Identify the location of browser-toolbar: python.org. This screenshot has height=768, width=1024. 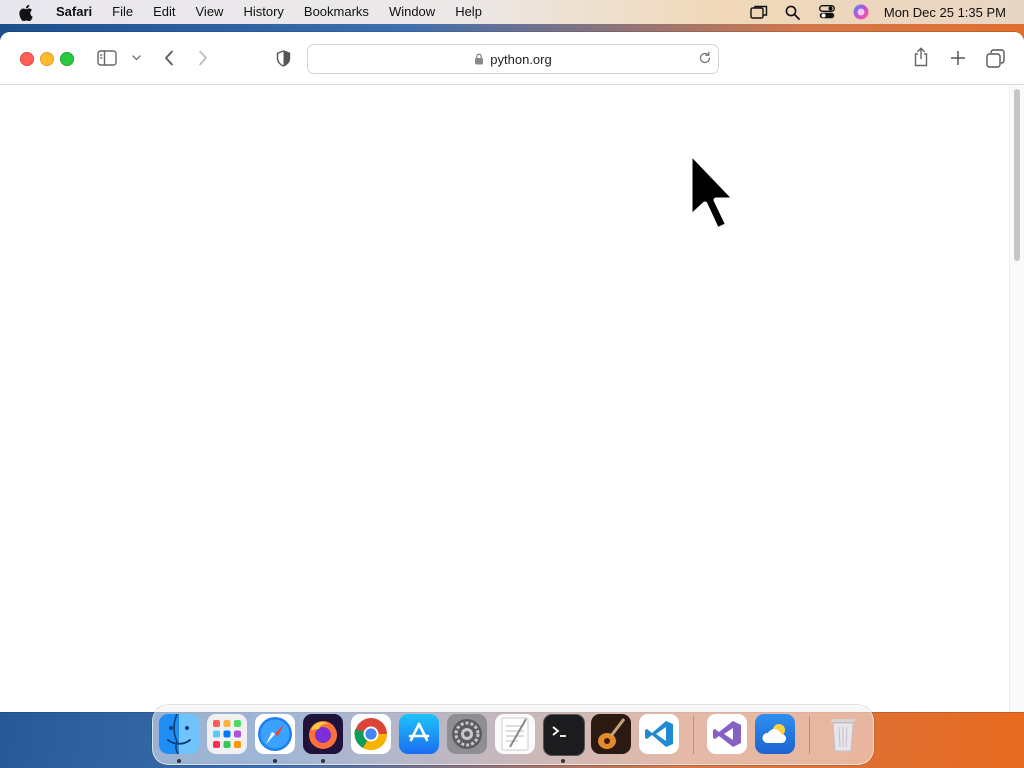
(512, 58).